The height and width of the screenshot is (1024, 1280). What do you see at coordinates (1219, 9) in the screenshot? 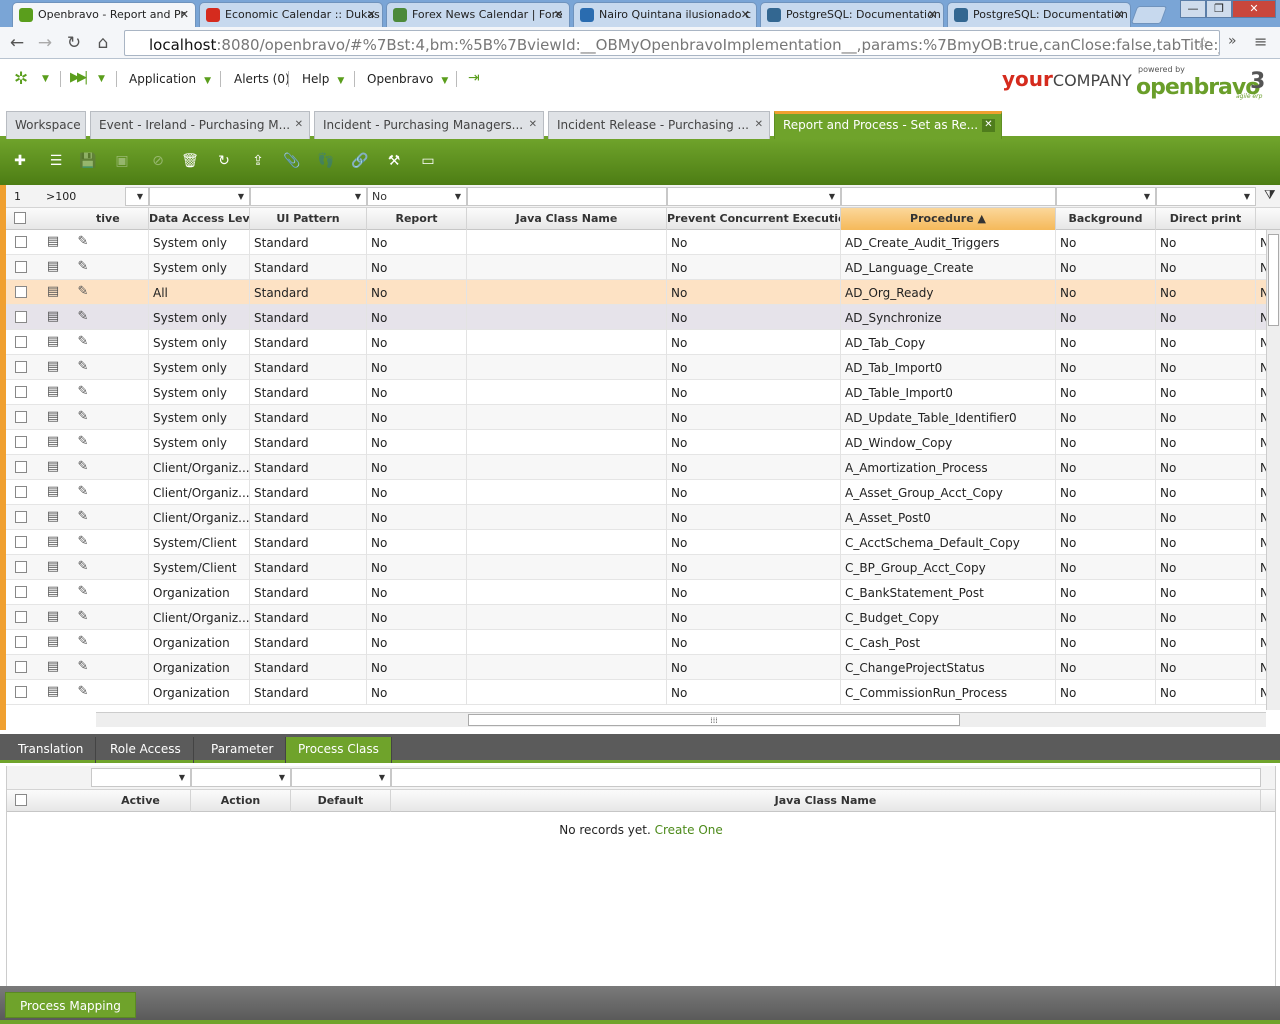
I see `maximize-button: ❐` at bounding box center [1219, 9].